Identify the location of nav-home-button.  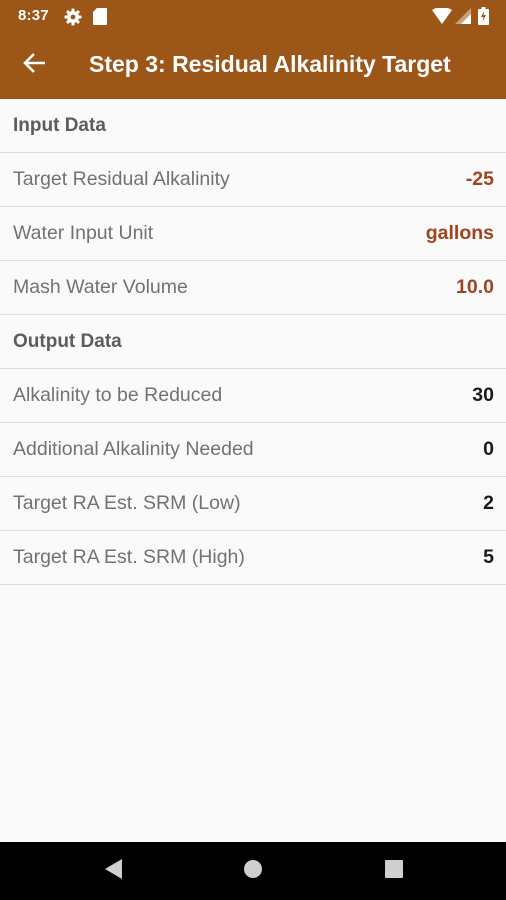
(253, 871).